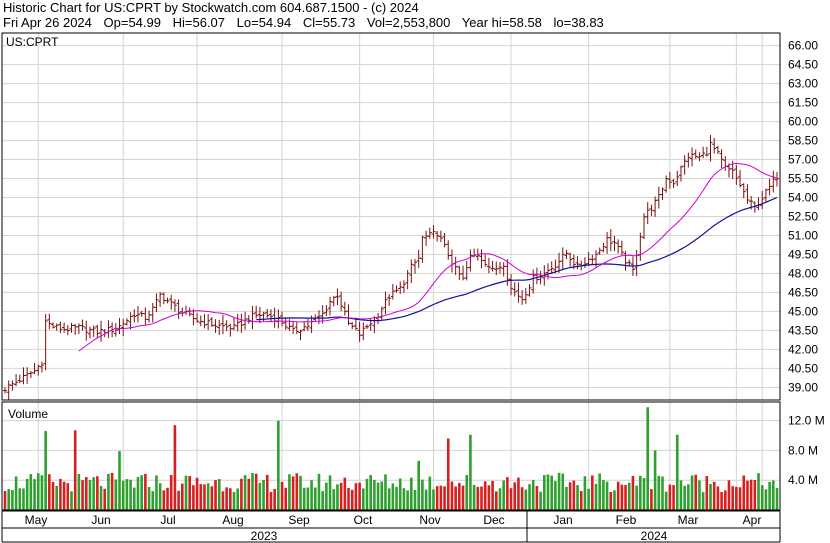 This screenshot has height=543, width=830. Describe the element at coordinates (654, 536) in the screenshot. I see `year-label: 2024` at that location.